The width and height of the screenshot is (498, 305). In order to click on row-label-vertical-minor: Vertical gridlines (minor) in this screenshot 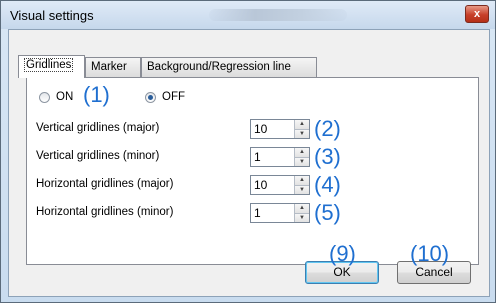, I will do `click(98, 156)`.